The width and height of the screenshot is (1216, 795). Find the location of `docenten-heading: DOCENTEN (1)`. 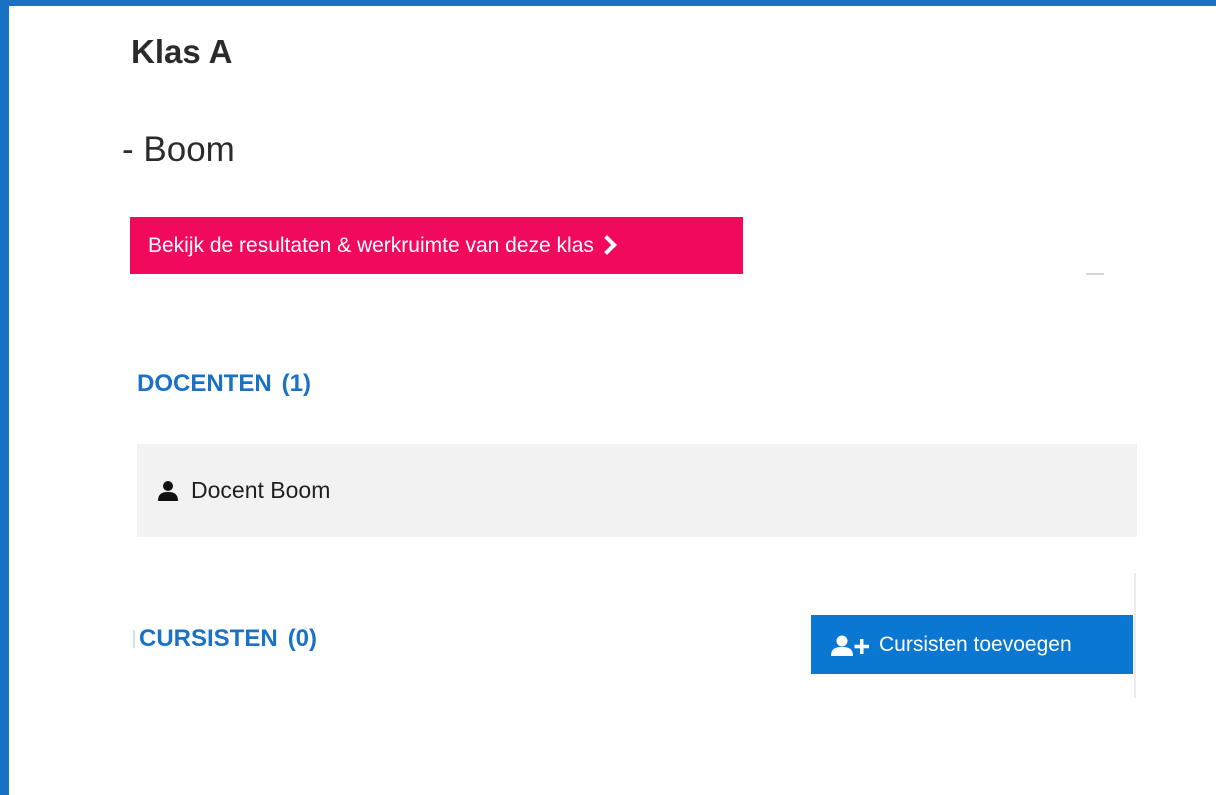

docenten-heading: DOCENTEN (1) is located at coordinates (224, 384).